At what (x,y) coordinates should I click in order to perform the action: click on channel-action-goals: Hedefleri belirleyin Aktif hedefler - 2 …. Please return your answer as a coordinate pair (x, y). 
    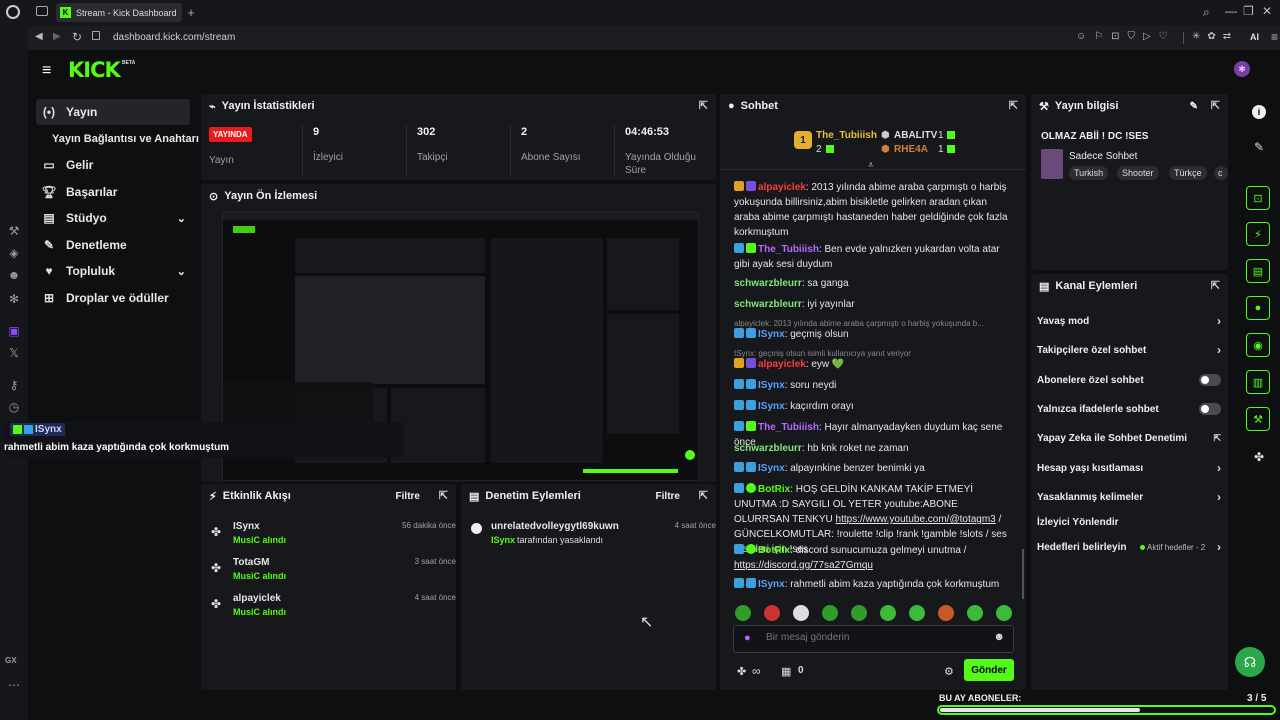
    Looking at the image, I should click on (1134, 547).